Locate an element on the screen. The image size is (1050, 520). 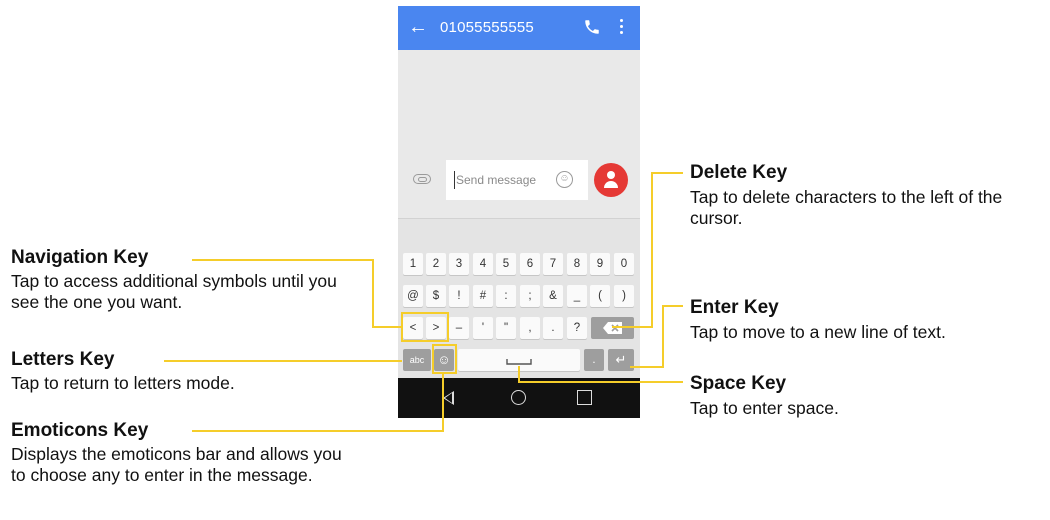
key-exclaim: ! is located at coordinates (459, 296).